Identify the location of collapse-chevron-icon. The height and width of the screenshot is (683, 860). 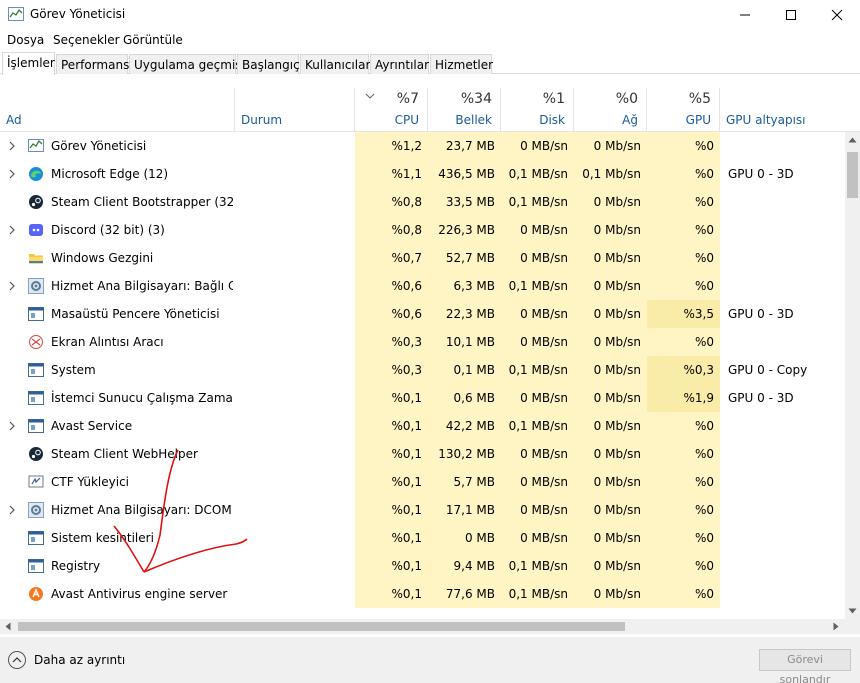
(17, 660).